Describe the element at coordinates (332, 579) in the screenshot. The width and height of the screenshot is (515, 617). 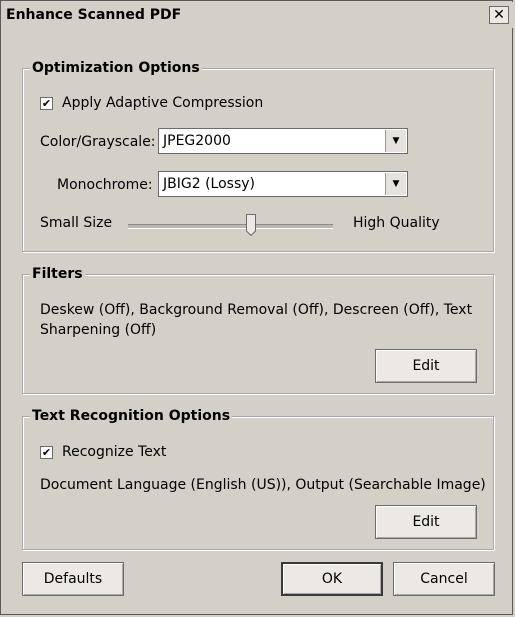
I see `ok-button: OK` at that location.